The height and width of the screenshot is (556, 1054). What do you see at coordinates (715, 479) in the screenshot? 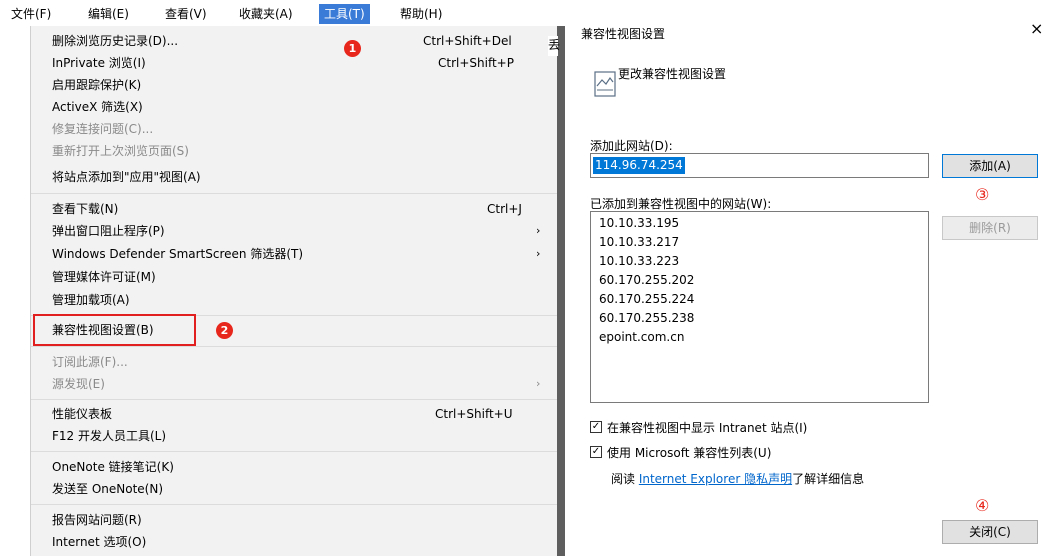
I see `privacy-link: Internet Explorer 隐私声明` at bounding box center [715, 479].